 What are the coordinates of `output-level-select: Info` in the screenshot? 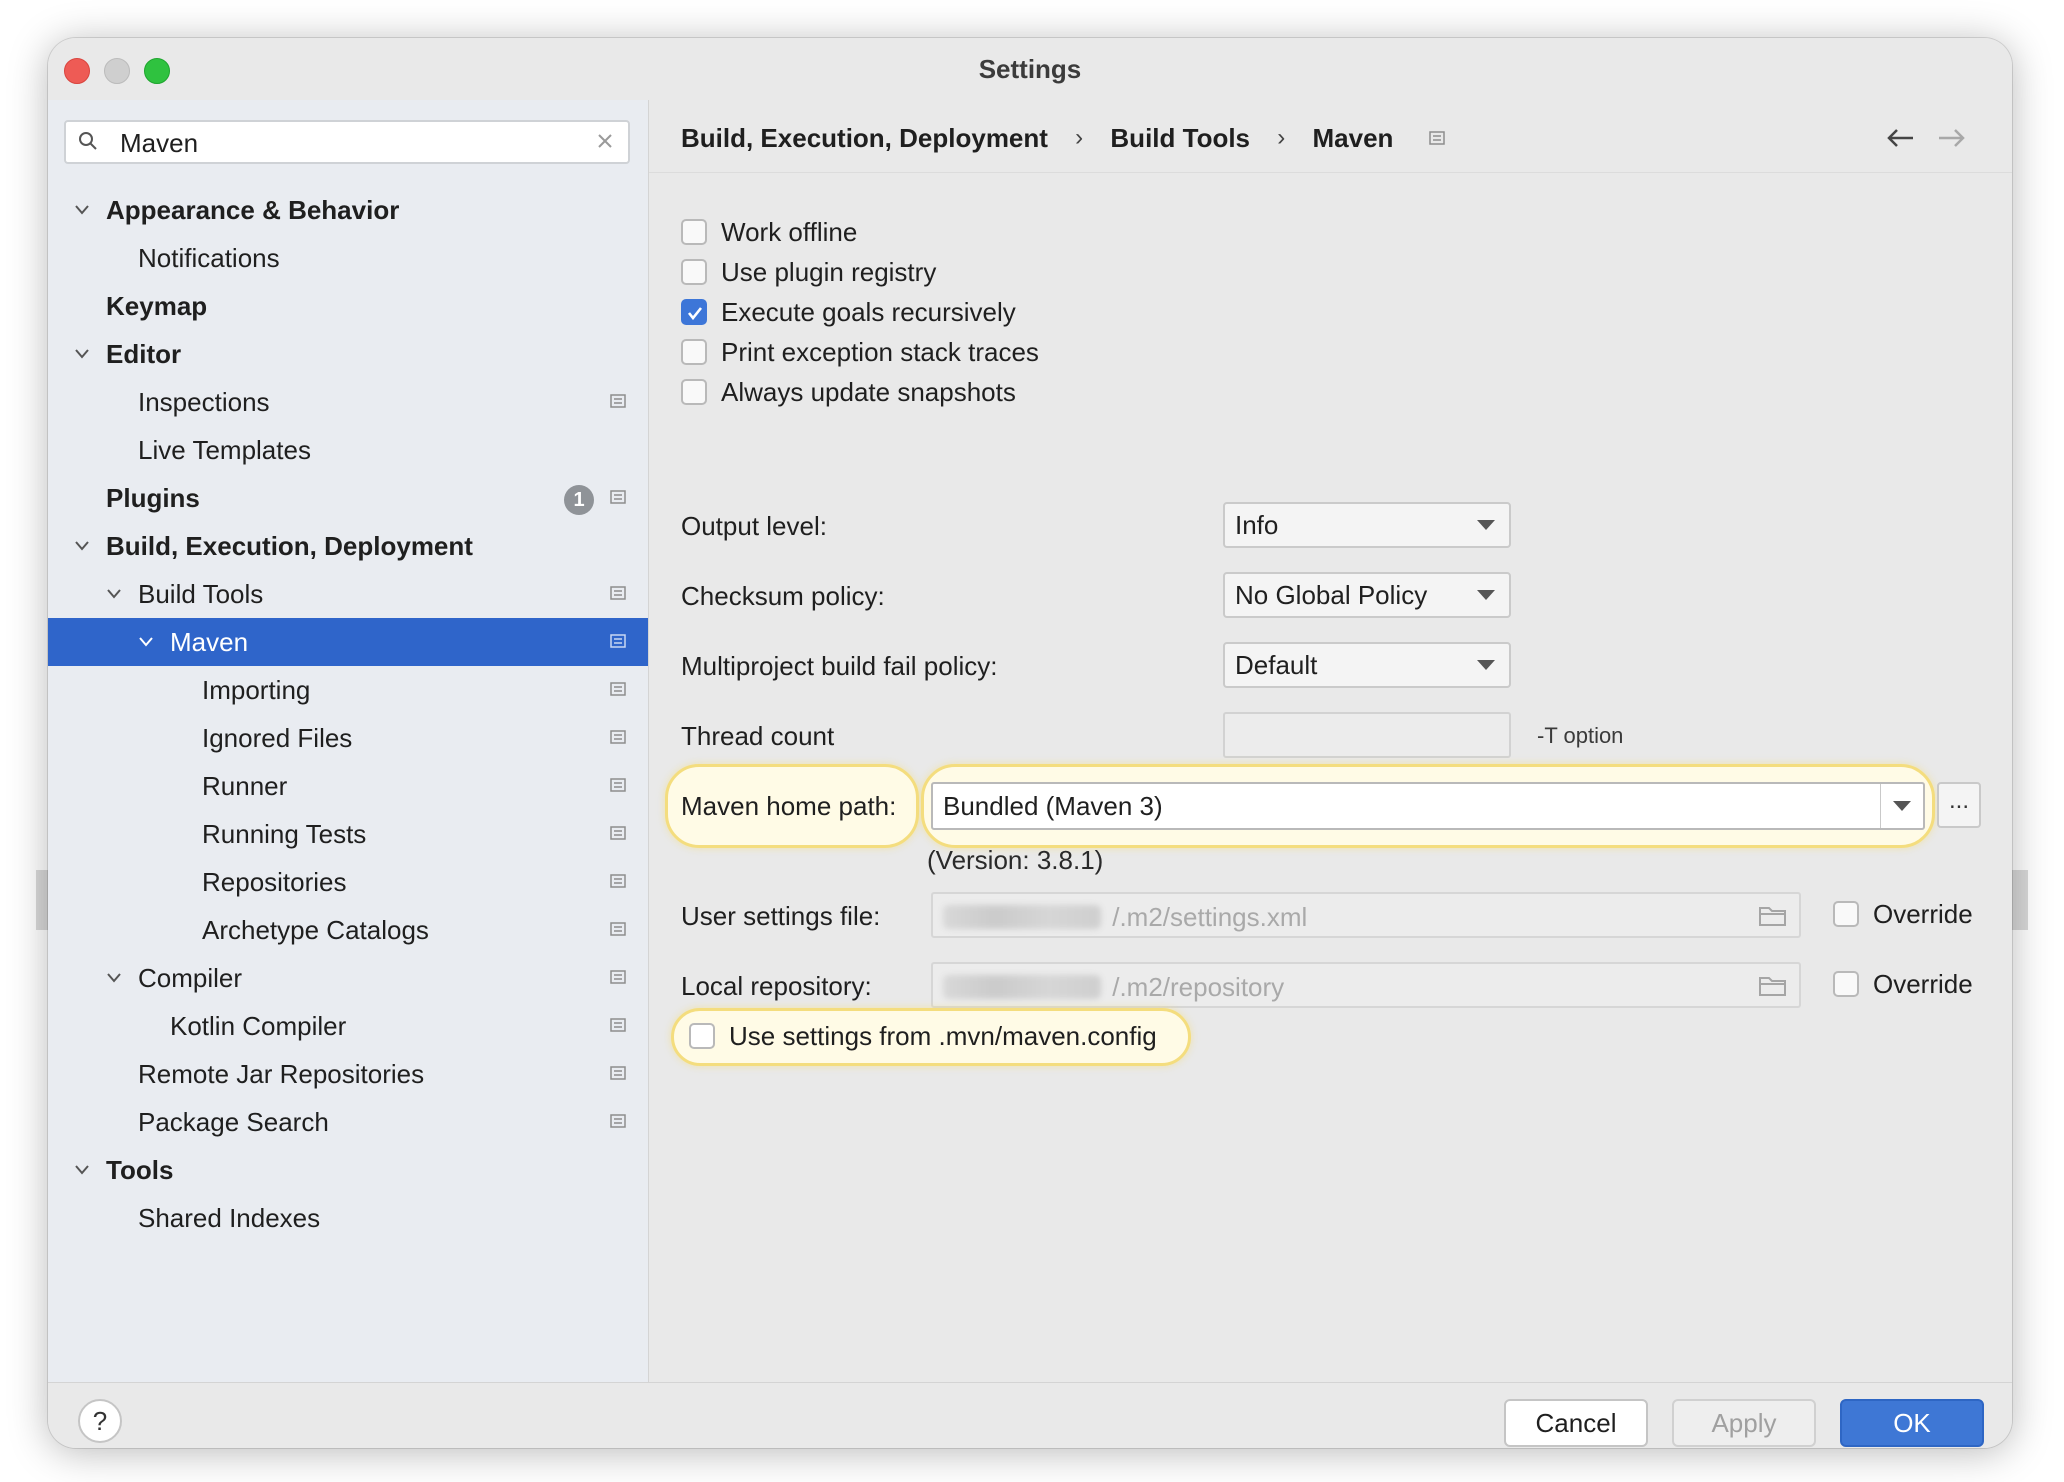 It's located at (1367, 525).